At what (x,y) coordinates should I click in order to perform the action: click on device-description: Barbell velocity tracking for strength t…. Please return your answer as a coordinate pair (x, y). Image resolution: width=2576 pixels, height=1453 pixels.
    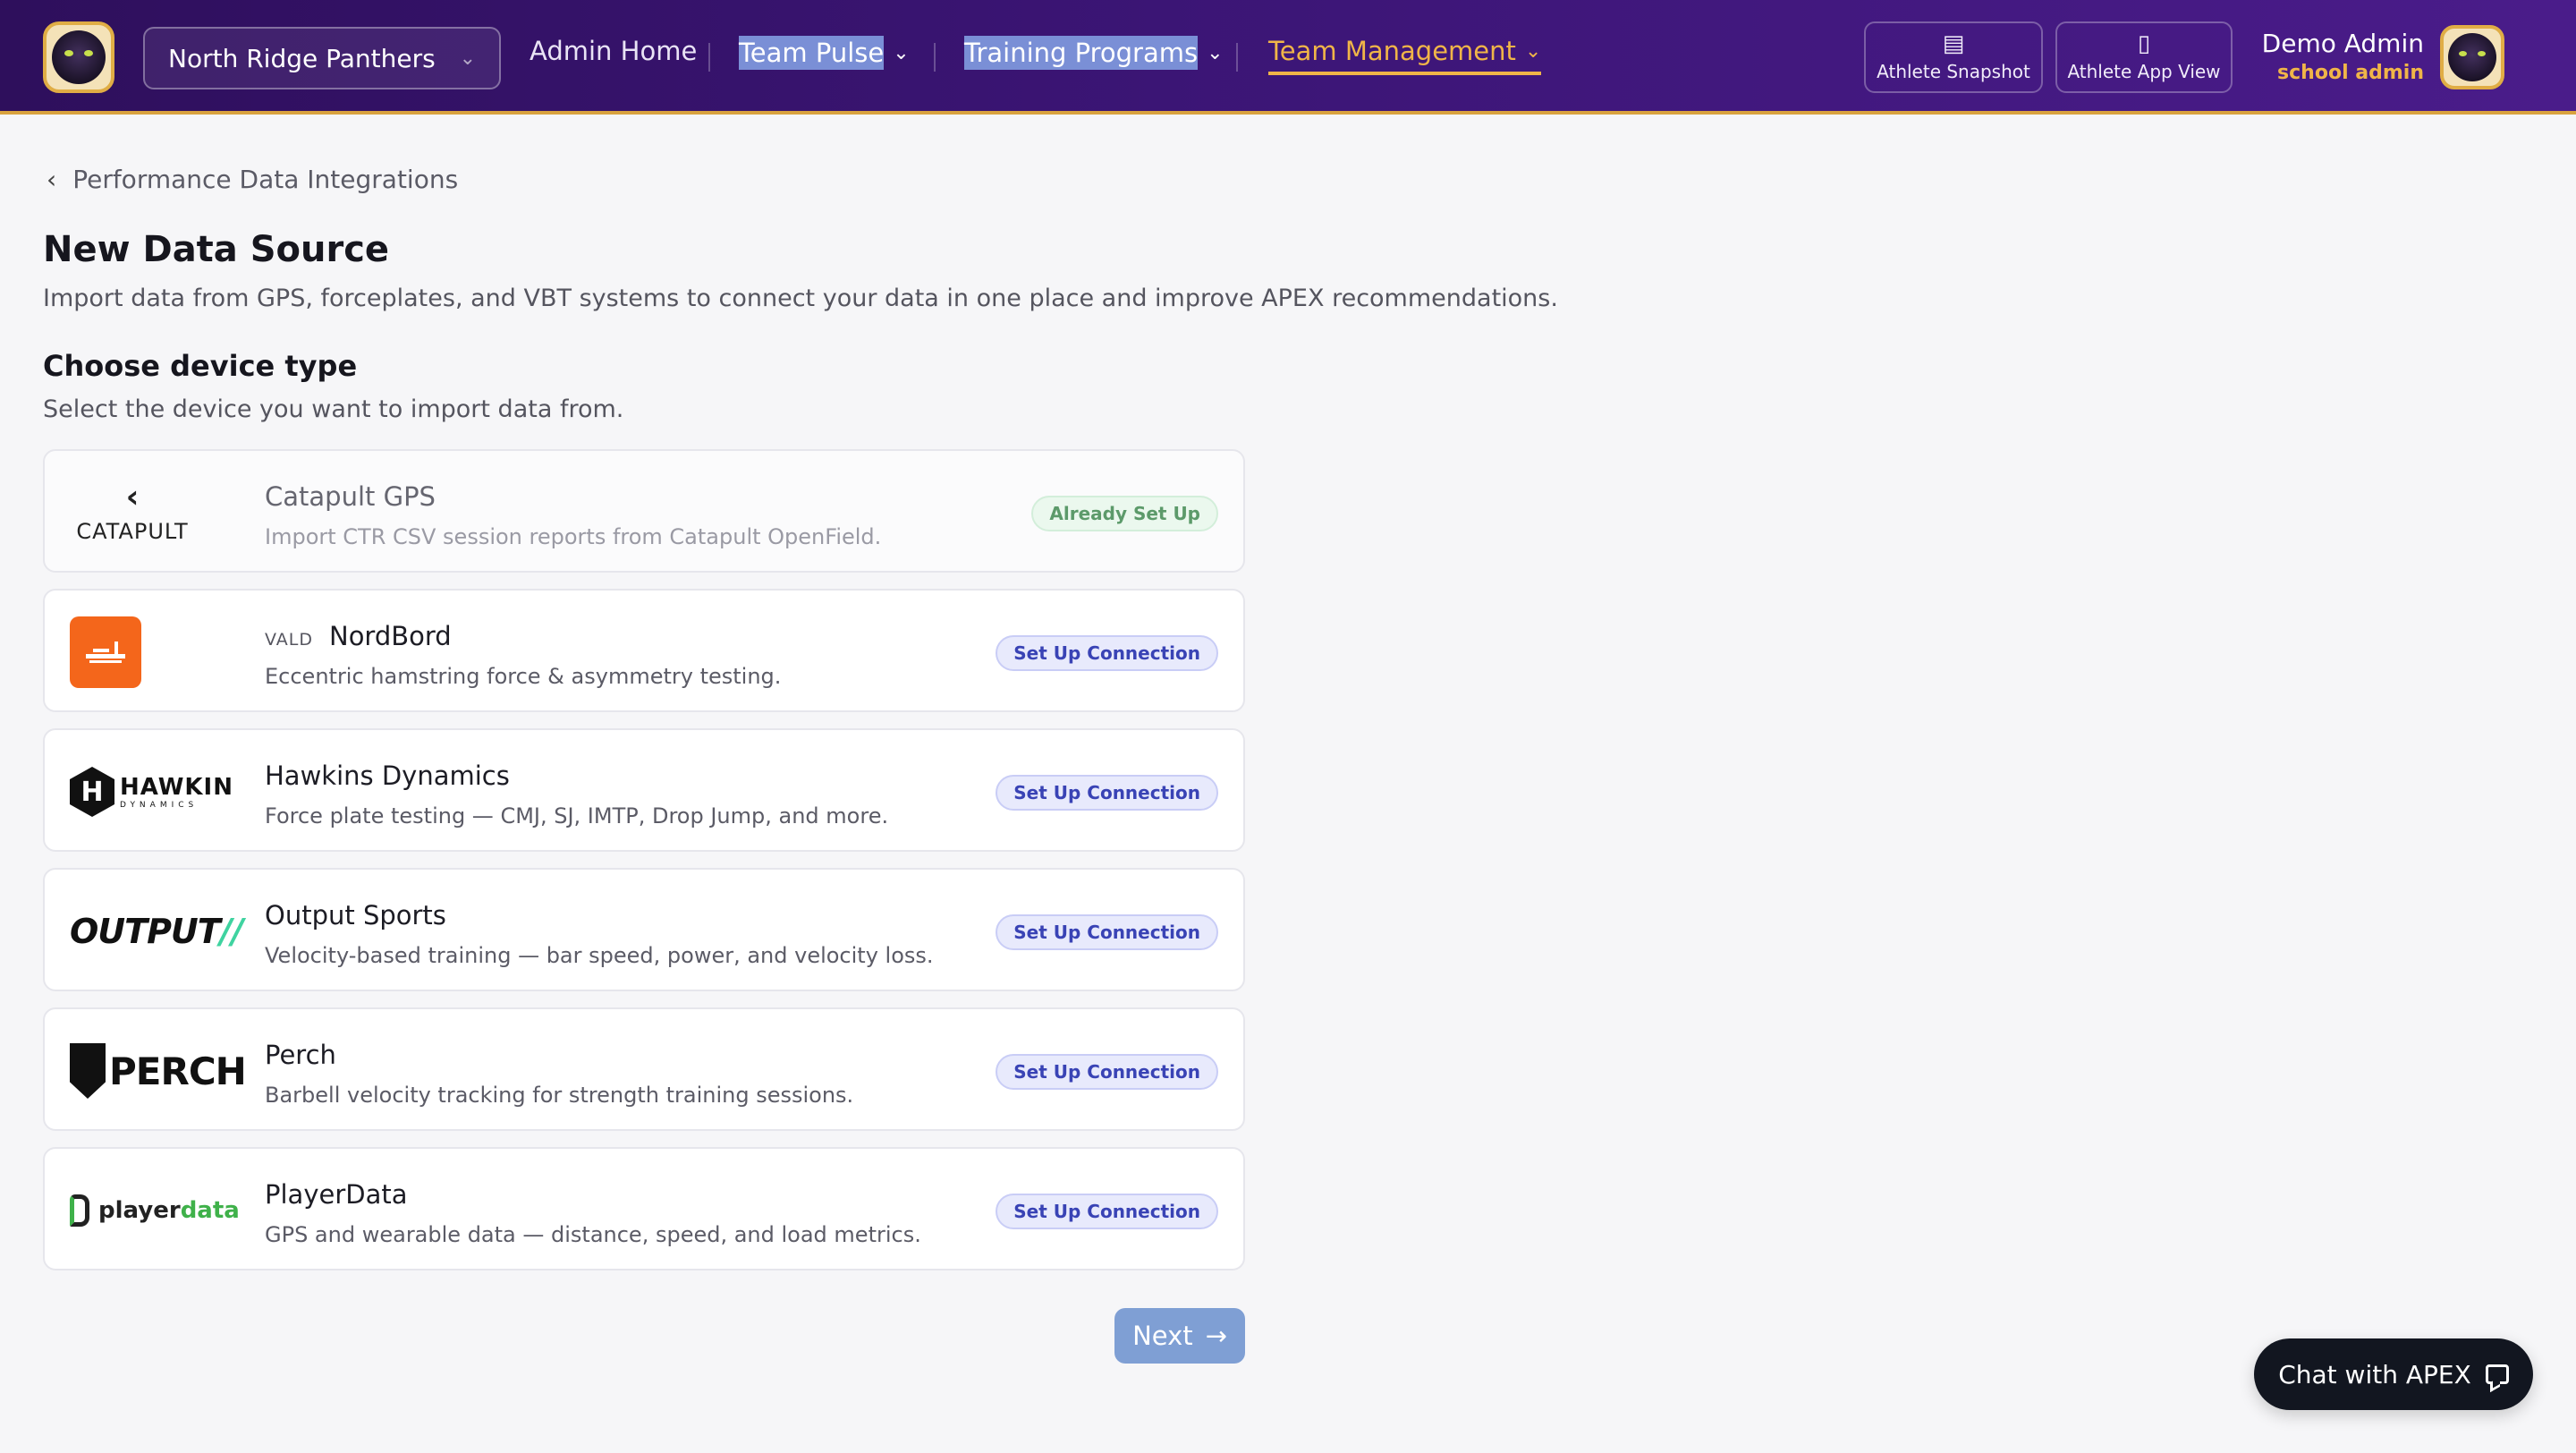
    Looking at the image, I should click on (559, 1095).